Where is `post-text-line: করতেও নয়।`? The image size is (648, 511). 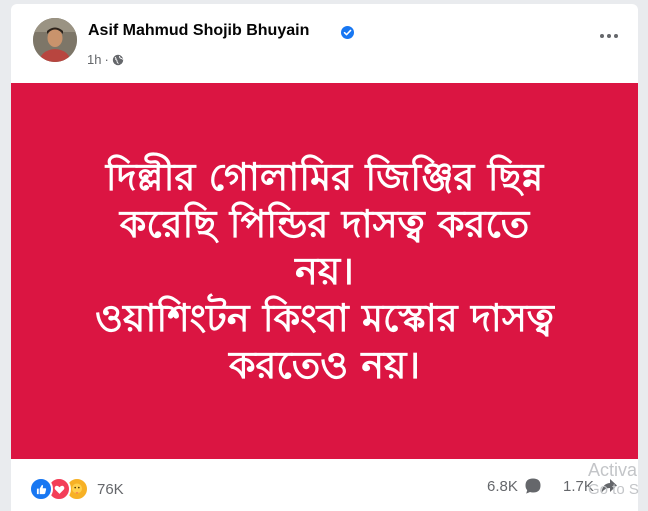 post-text-line: করতেও নয়। is located at coordinates (324, 364).